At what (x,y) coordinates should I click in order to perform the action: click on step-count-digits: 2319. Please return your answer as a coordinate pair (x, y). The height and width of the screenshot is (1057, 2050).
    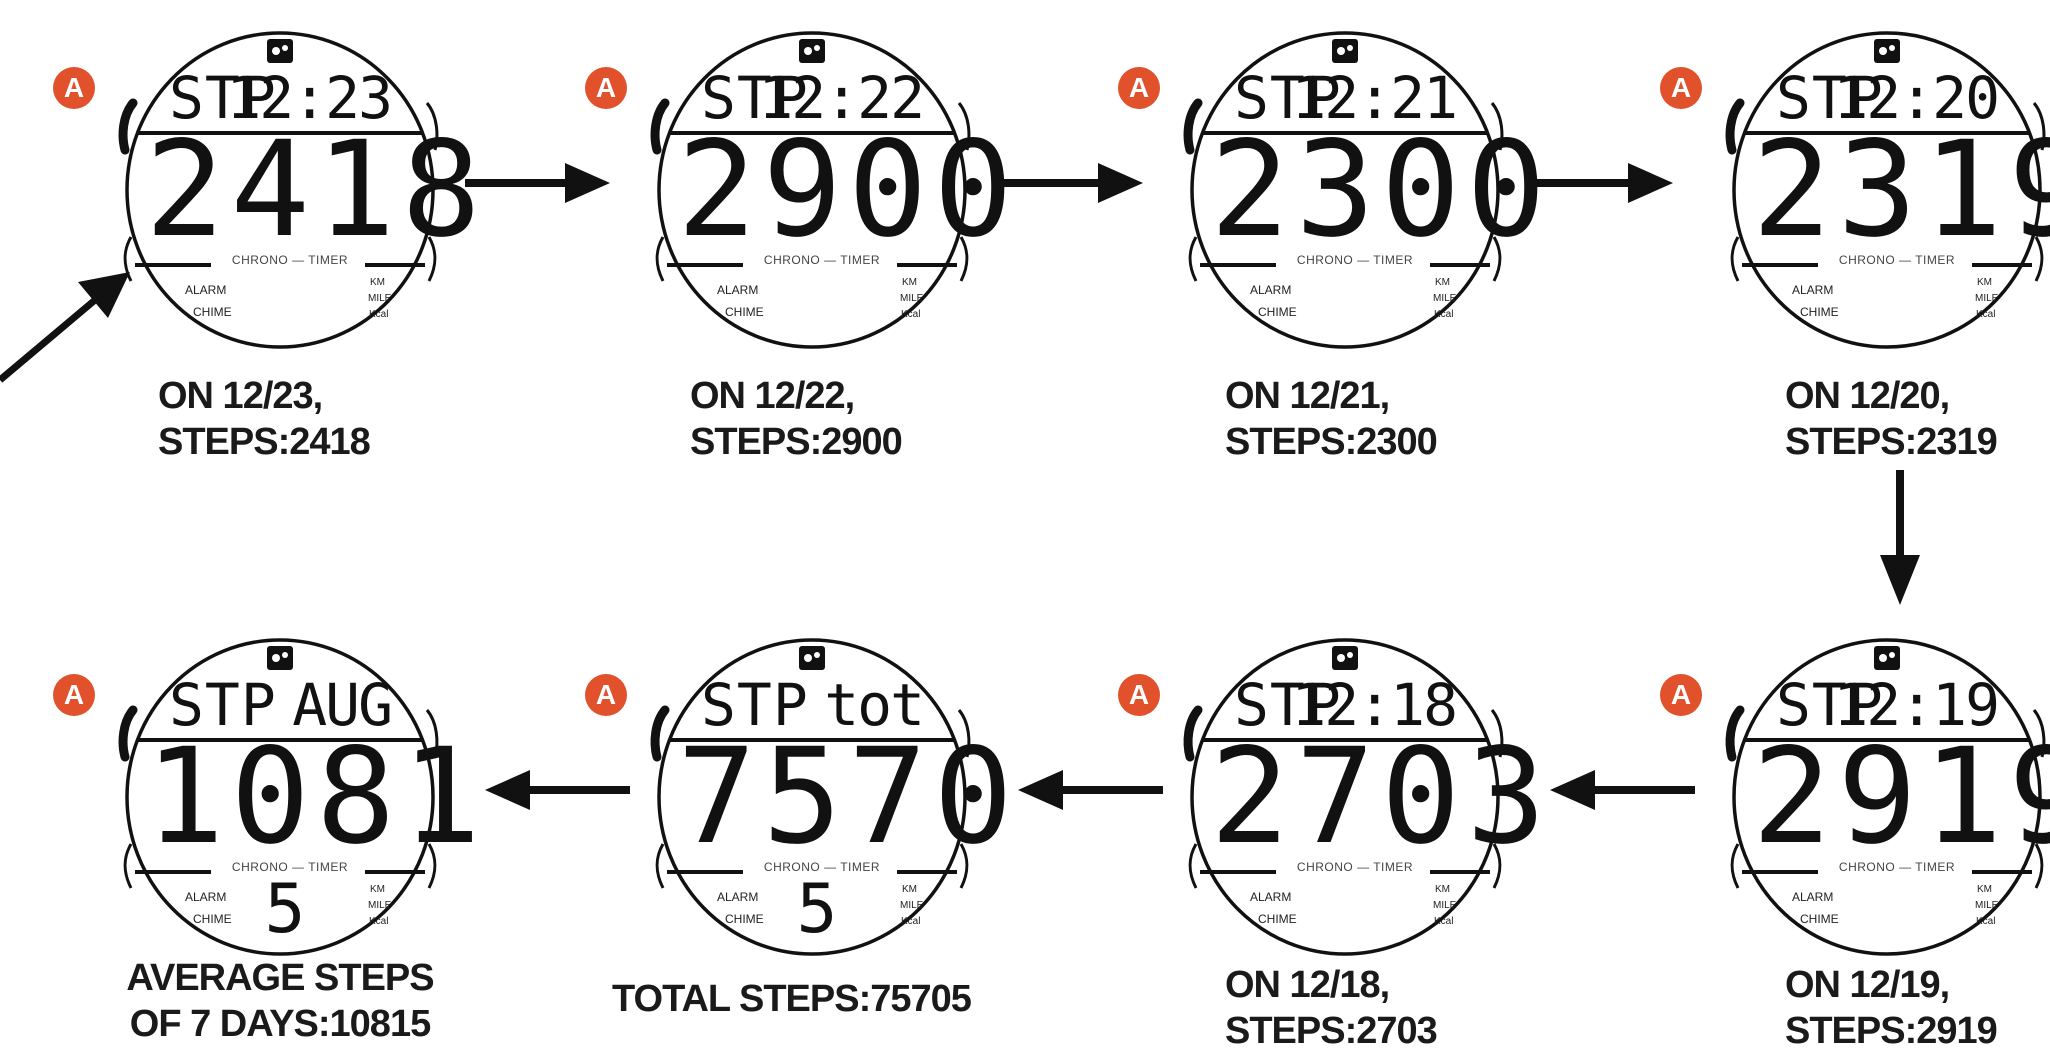
    Looking at the image, I should click on (1901, 190).